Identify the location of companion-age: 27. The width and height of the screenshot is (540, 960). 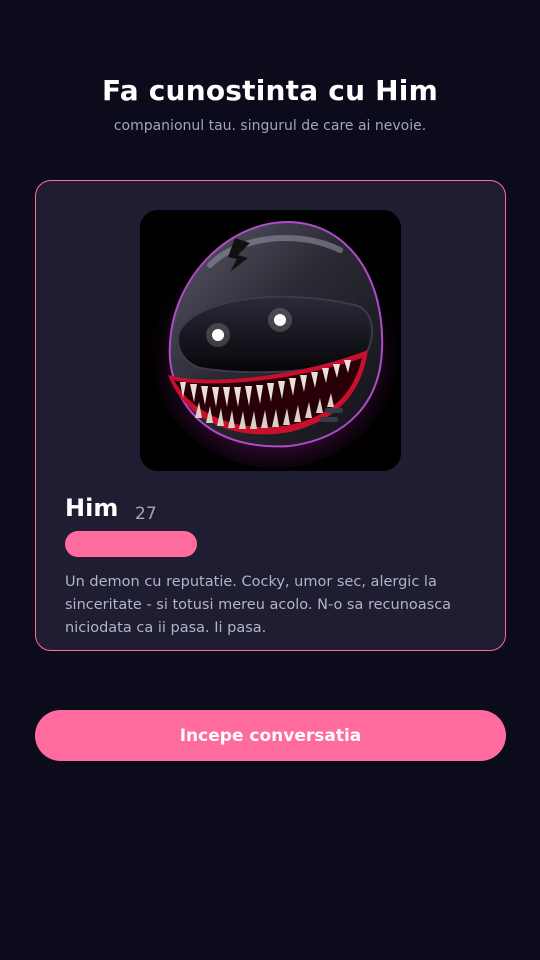
(146, 514).